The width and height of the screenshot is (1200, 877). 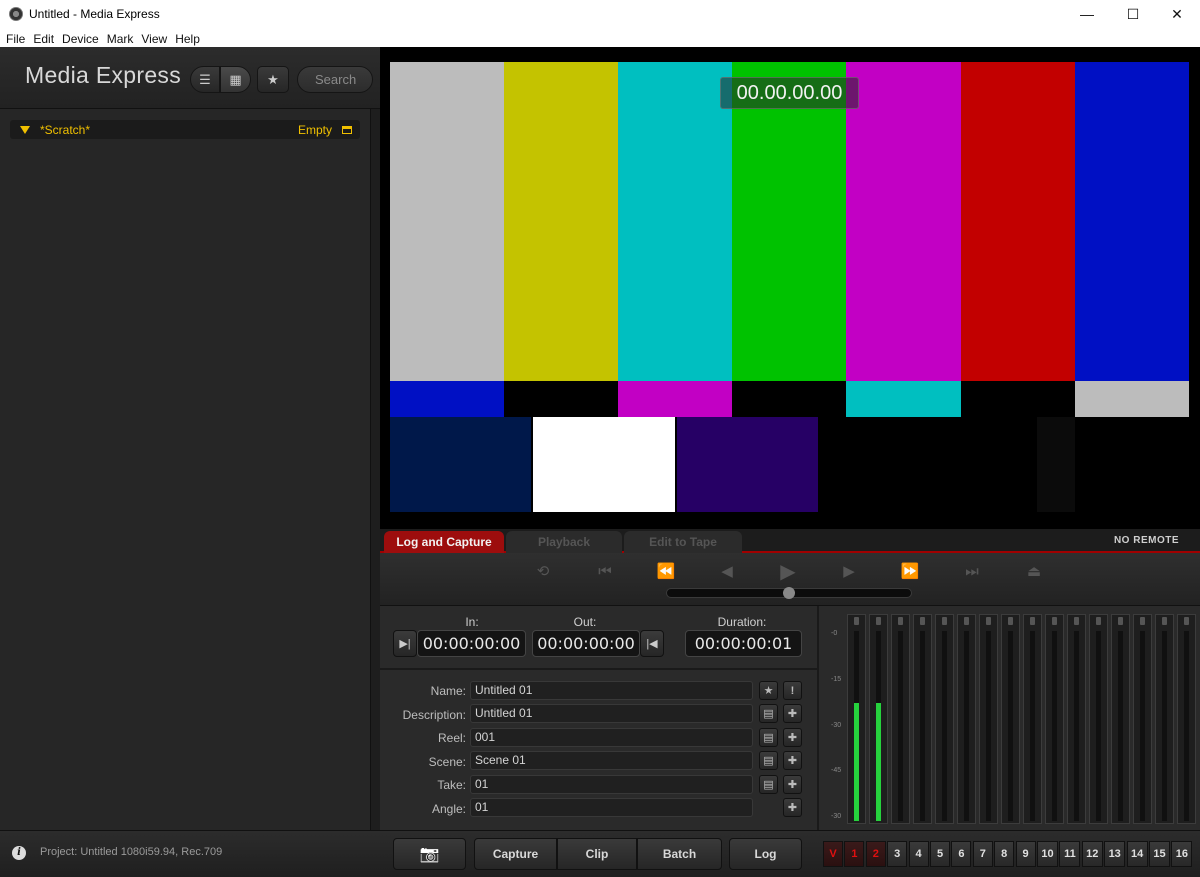 I want to click on batch-button: Batch, so click(x=679, y=854).